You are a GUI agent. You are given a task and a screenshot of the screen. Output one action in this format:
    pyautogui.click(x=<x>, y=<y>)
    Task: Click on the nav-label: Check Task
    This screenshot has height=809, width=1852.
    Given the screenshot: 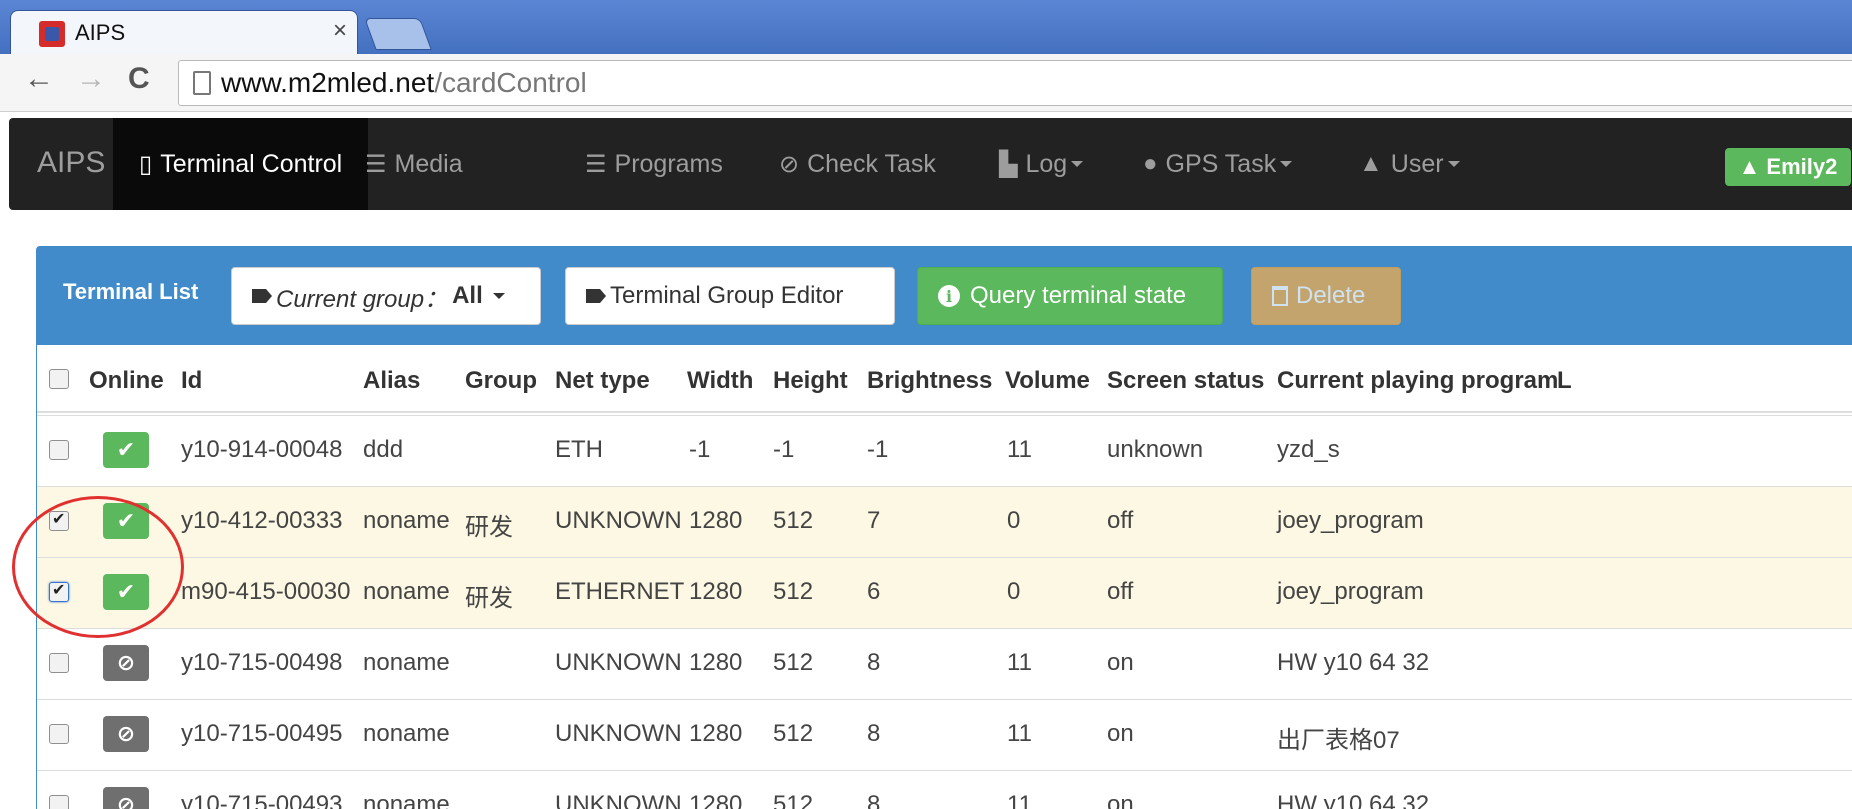 What is the action you would take?
    pyautogui.click(x=871, y=163)
    